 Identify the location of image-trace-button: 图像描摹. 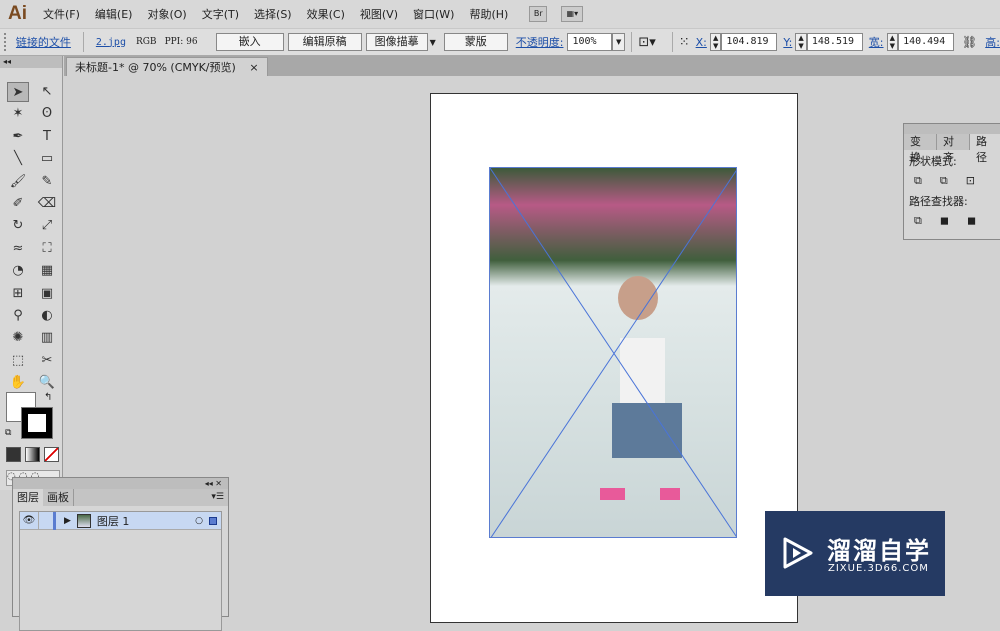
(396, 42).